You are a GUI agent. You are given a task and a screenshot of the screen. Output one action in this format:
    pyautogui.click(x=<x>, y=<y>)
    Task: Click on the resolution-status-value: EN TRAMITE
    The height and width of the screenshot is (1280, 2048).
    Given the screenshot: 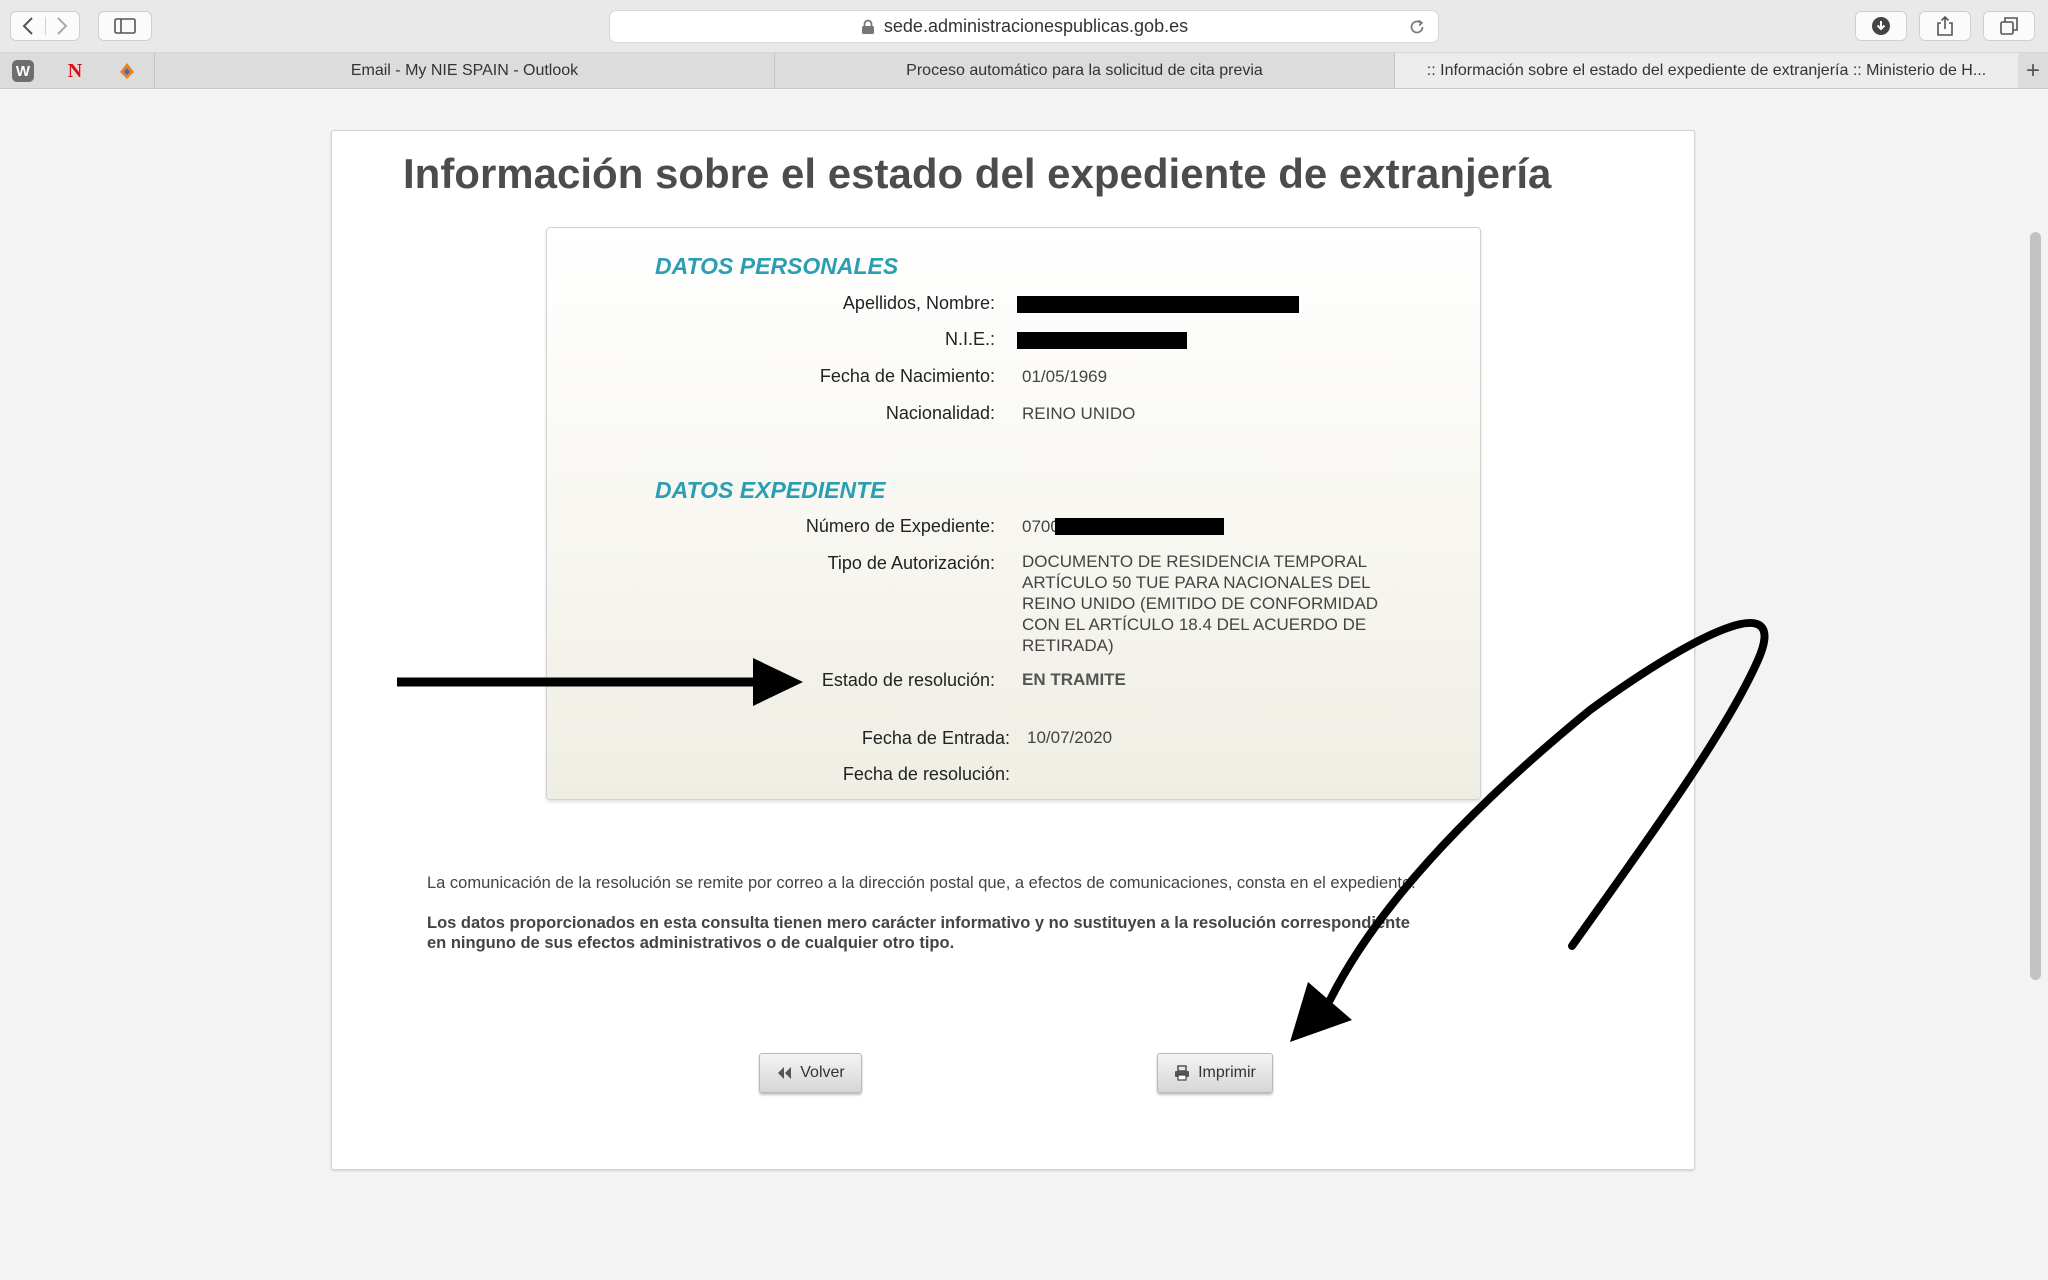 What is the action you would take?
    pyautogui.click(x=1074, y=679)
    